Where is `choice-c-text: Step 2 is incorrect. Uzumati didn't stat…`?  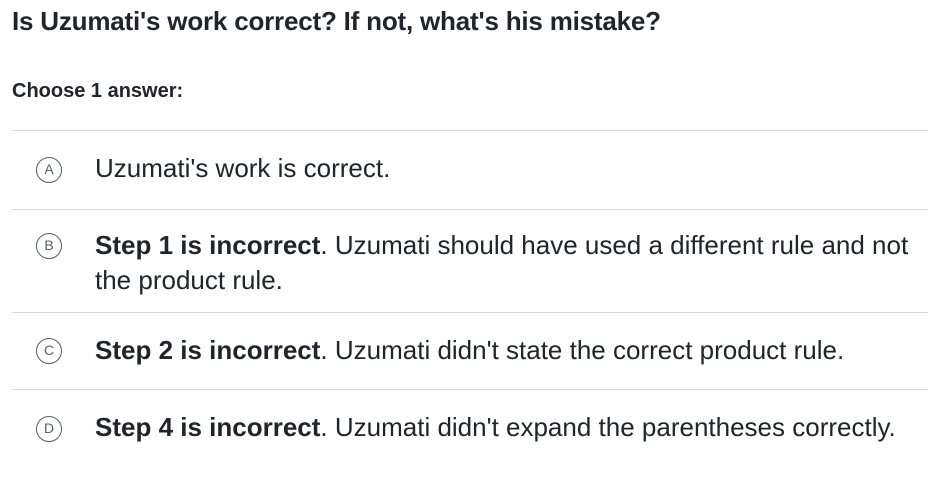 choice-c-text: Step 2 is incorrect. Uzumati didn't stat… is located at coordinates (509, 350).